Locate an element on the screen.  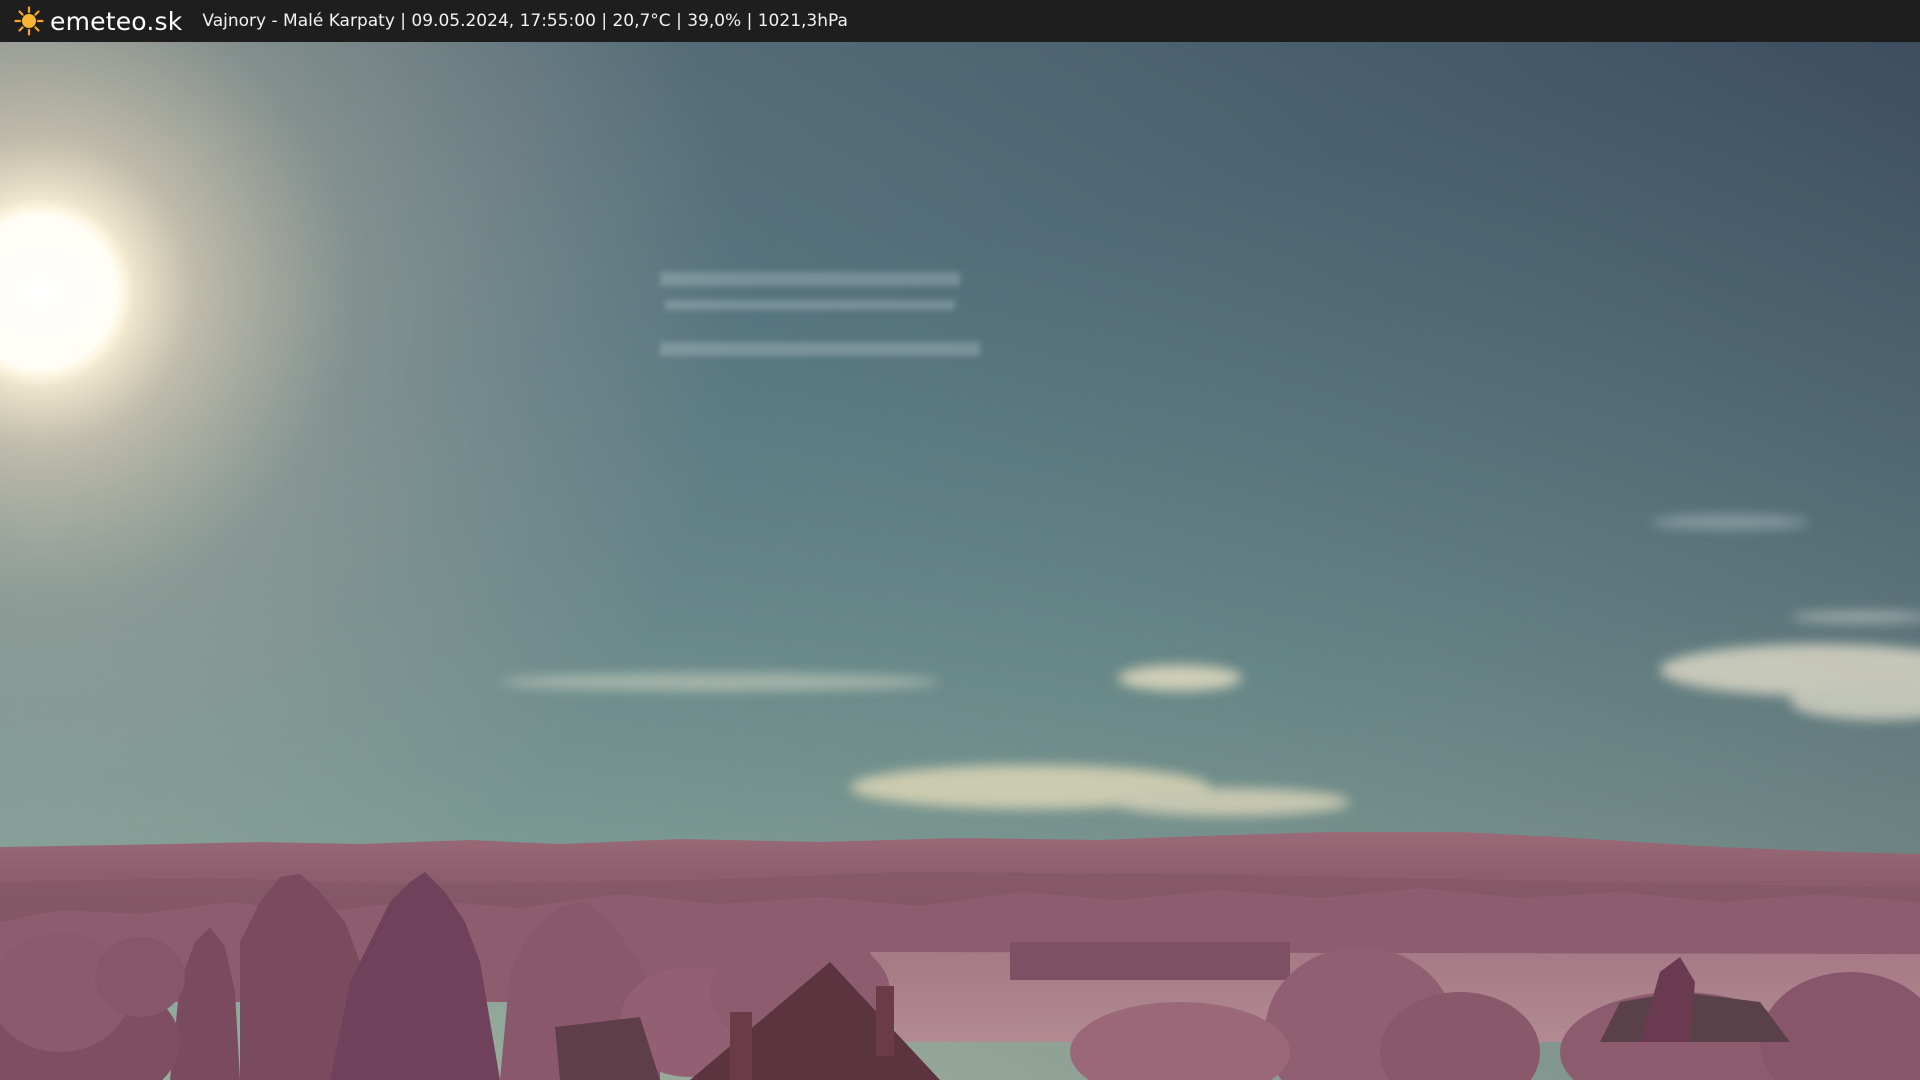
brand-logo: emeteo.sk is located at coordinates (98, 21).